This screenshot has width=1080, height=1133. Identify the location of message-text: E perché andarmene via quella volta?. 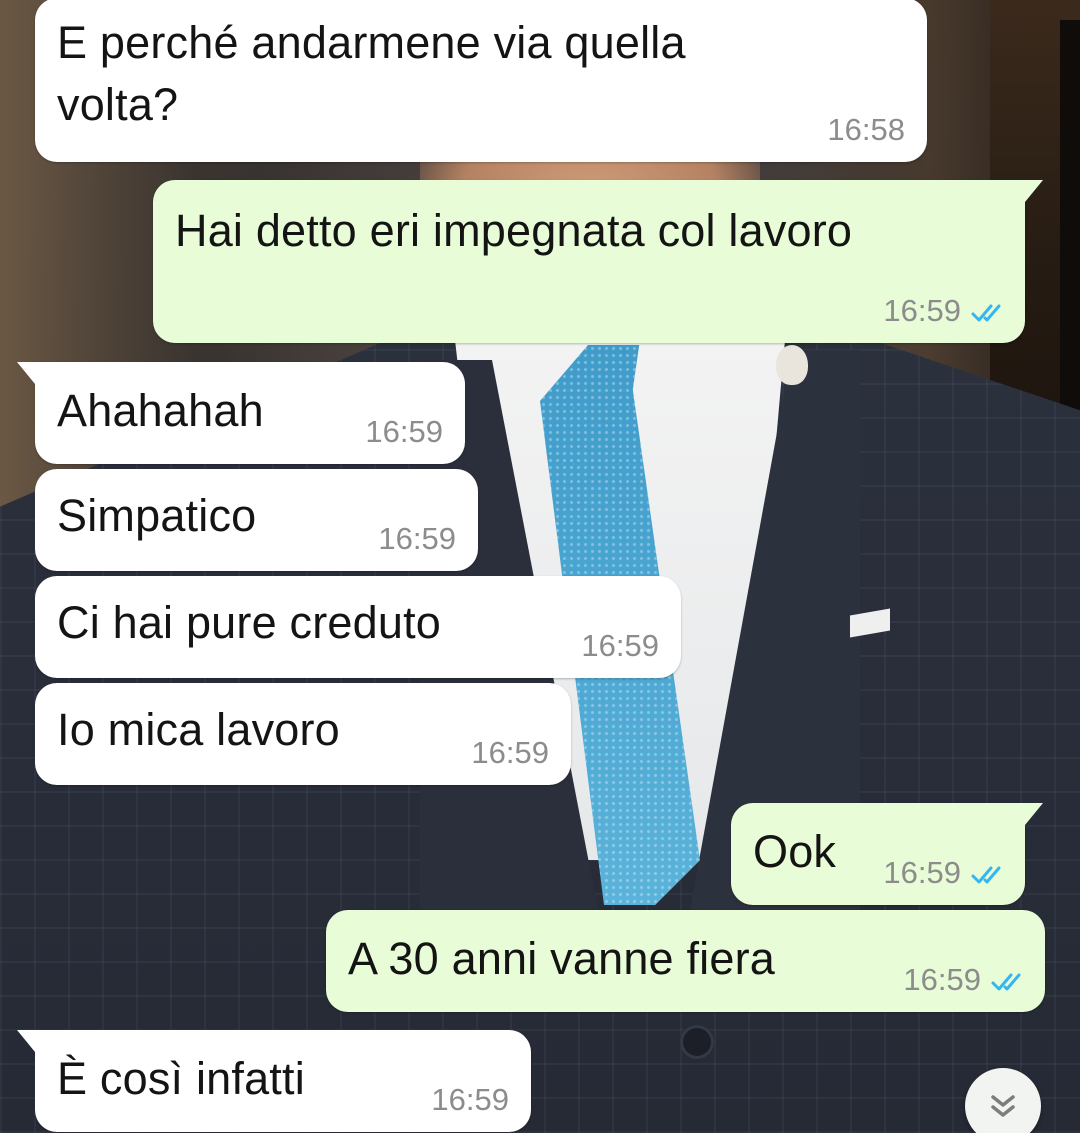
(371, 73).